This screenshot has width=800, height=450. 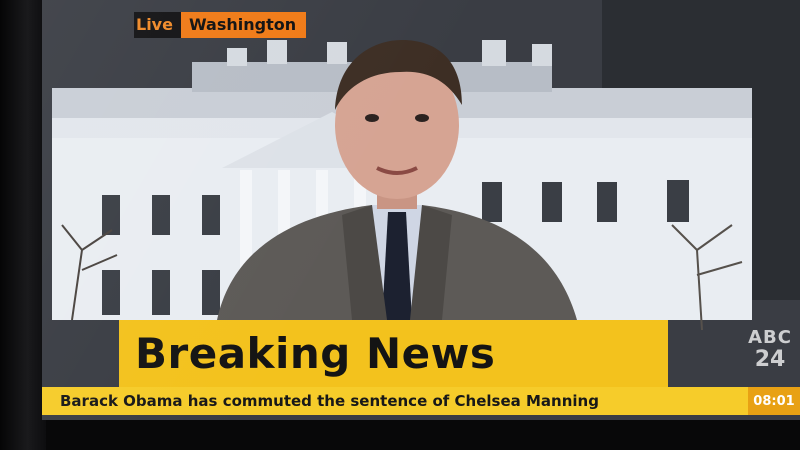 I want to click on tv-bezel, so click(x=23, y=225).